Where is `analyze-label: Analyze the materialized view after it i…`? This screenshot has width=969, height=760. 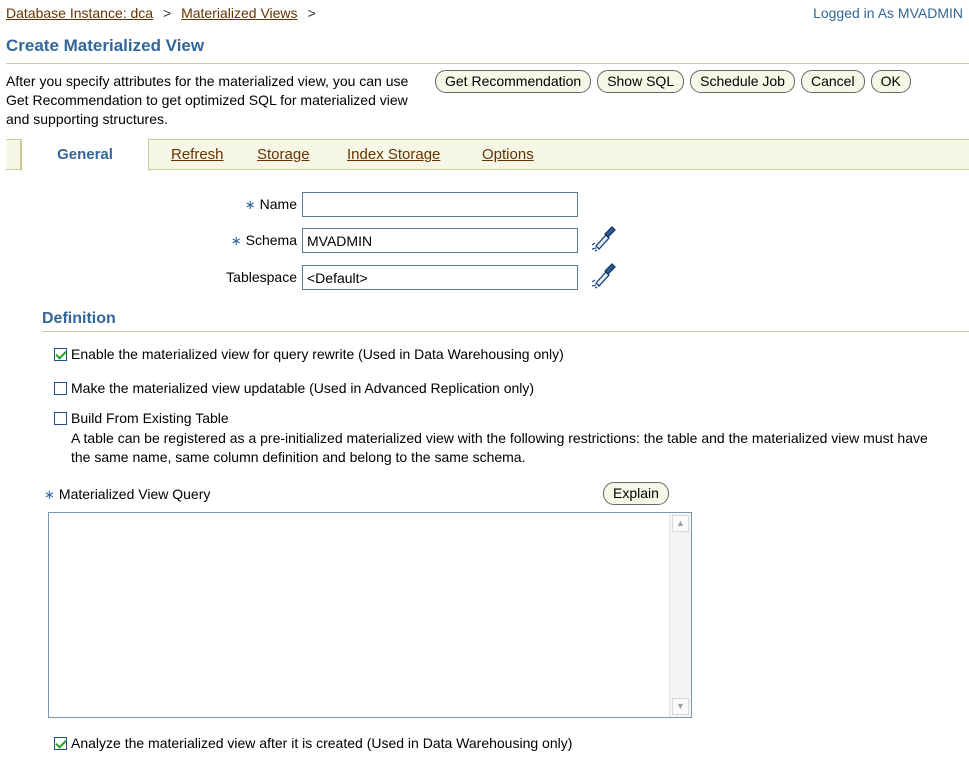 analyze-label: Analyze the materialized view after it i… is located at coordinates (322, 743).